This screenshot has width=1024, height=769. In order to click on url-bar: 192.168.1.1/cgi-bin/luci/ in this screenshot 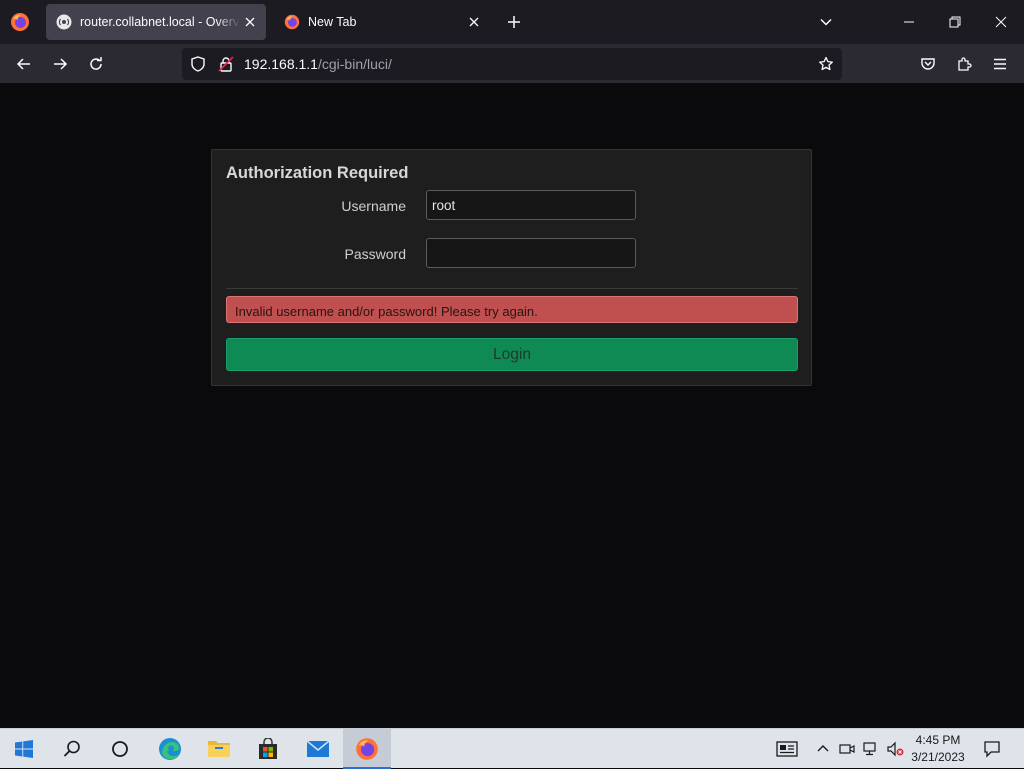, I will do `click(512, 64)`.